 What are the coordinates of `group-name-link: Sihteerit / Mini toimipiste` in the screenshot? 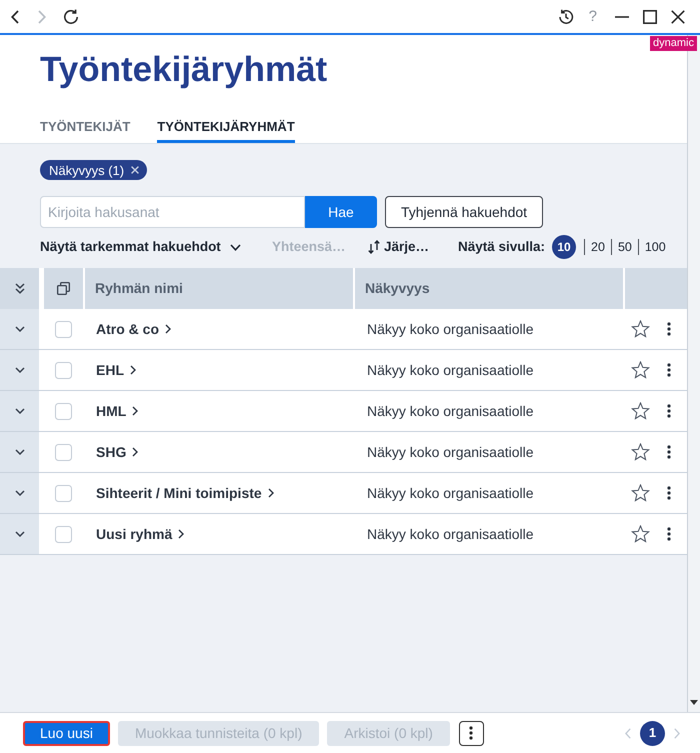 It's located at (185, 493).